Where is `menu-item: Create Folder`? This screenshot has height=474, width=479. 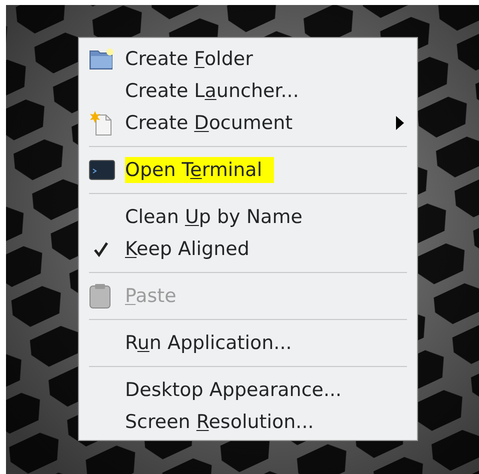 menu-item: Create Folder is located at coordinates (248, 59).